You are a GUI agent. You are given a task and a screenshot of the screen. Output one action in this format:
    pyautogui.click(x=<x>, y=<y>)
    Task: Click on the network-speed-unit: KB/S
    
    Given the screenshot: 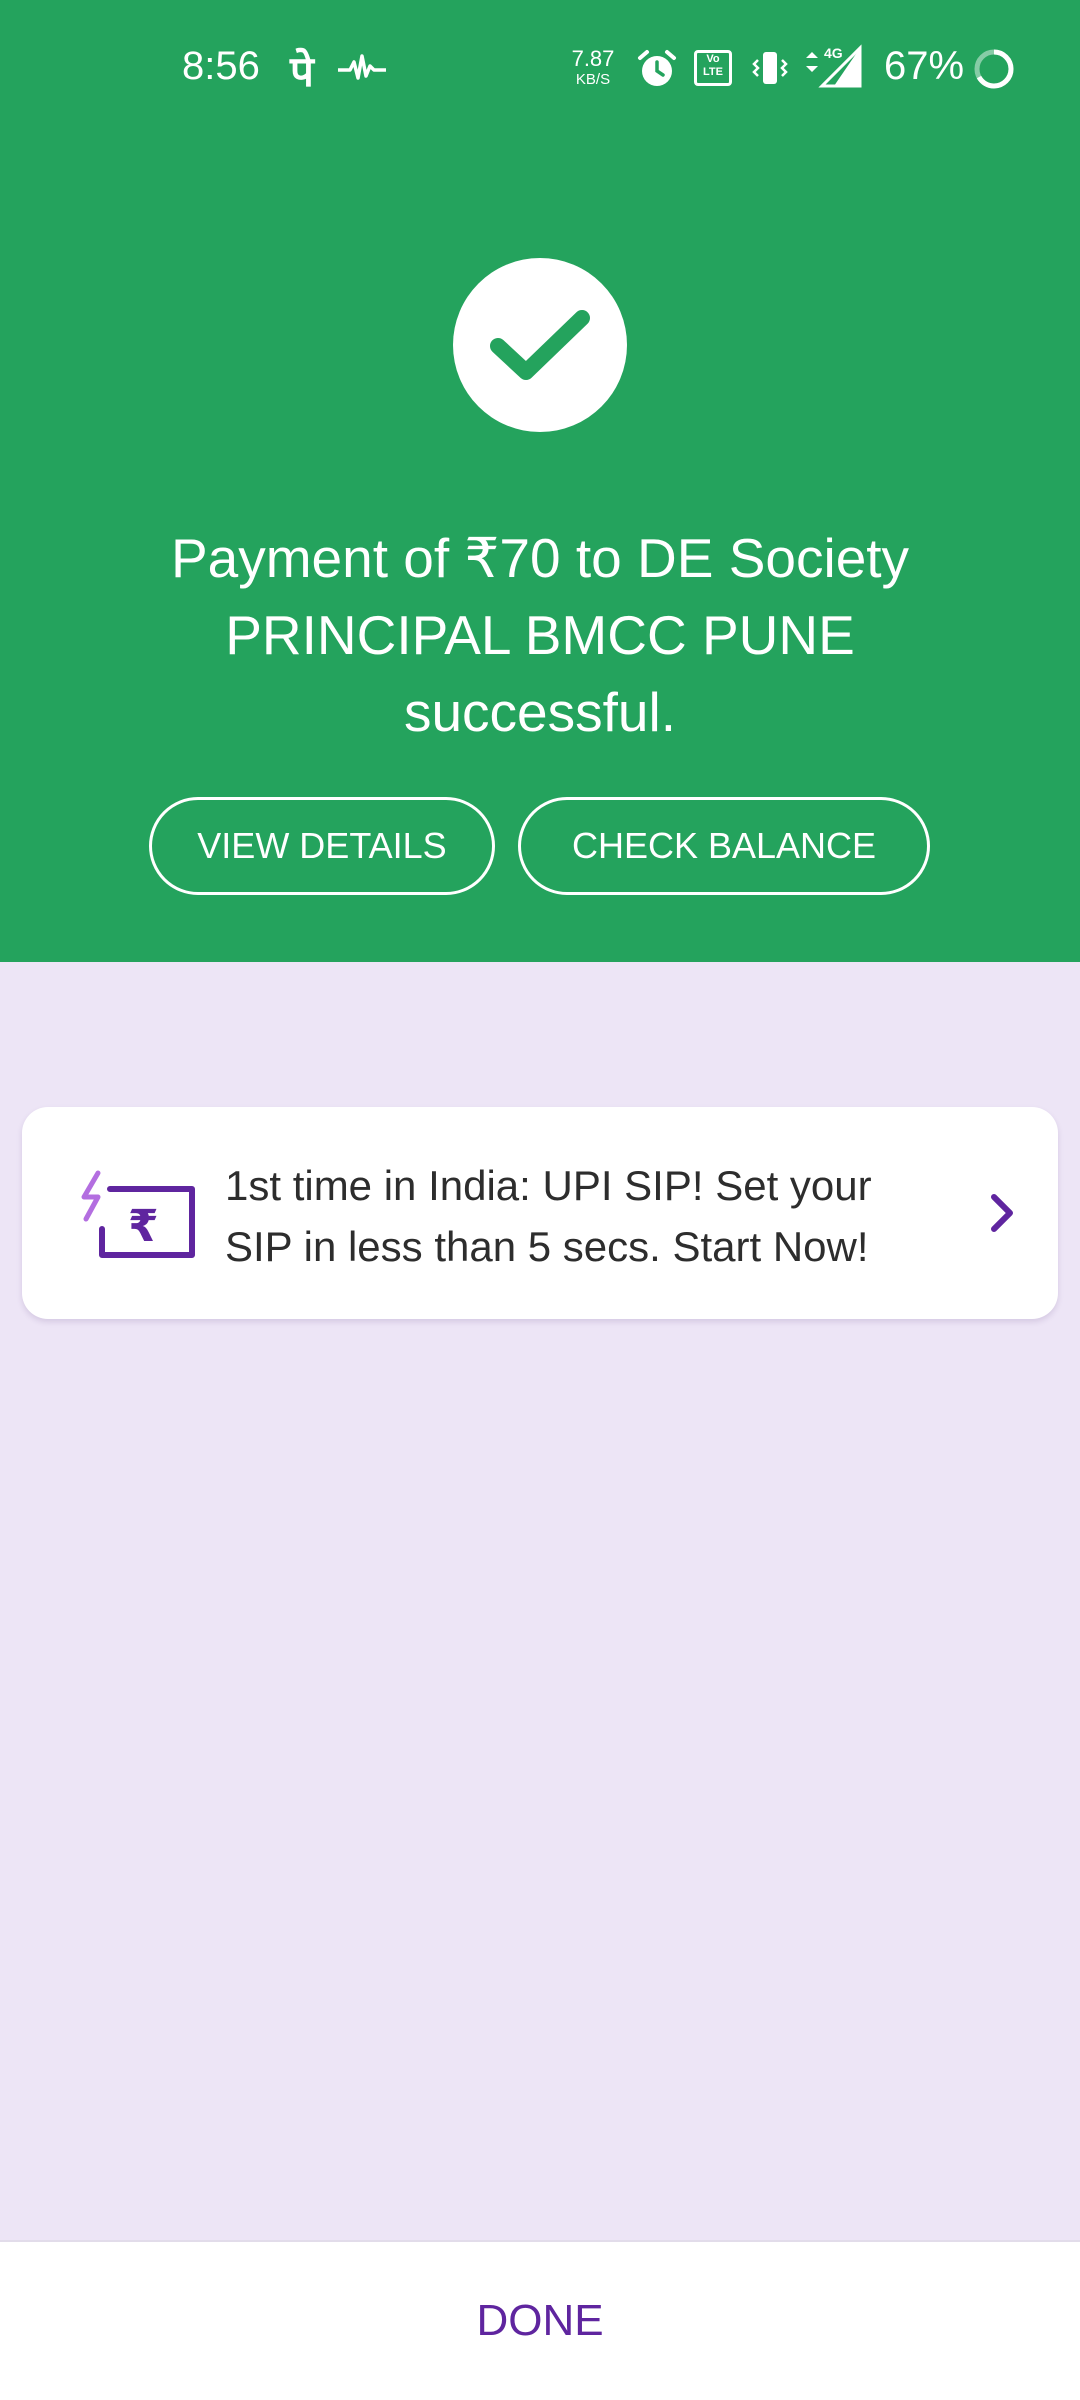 What is the action you would take?
    pyautogui.click(x=593, y=79)
    